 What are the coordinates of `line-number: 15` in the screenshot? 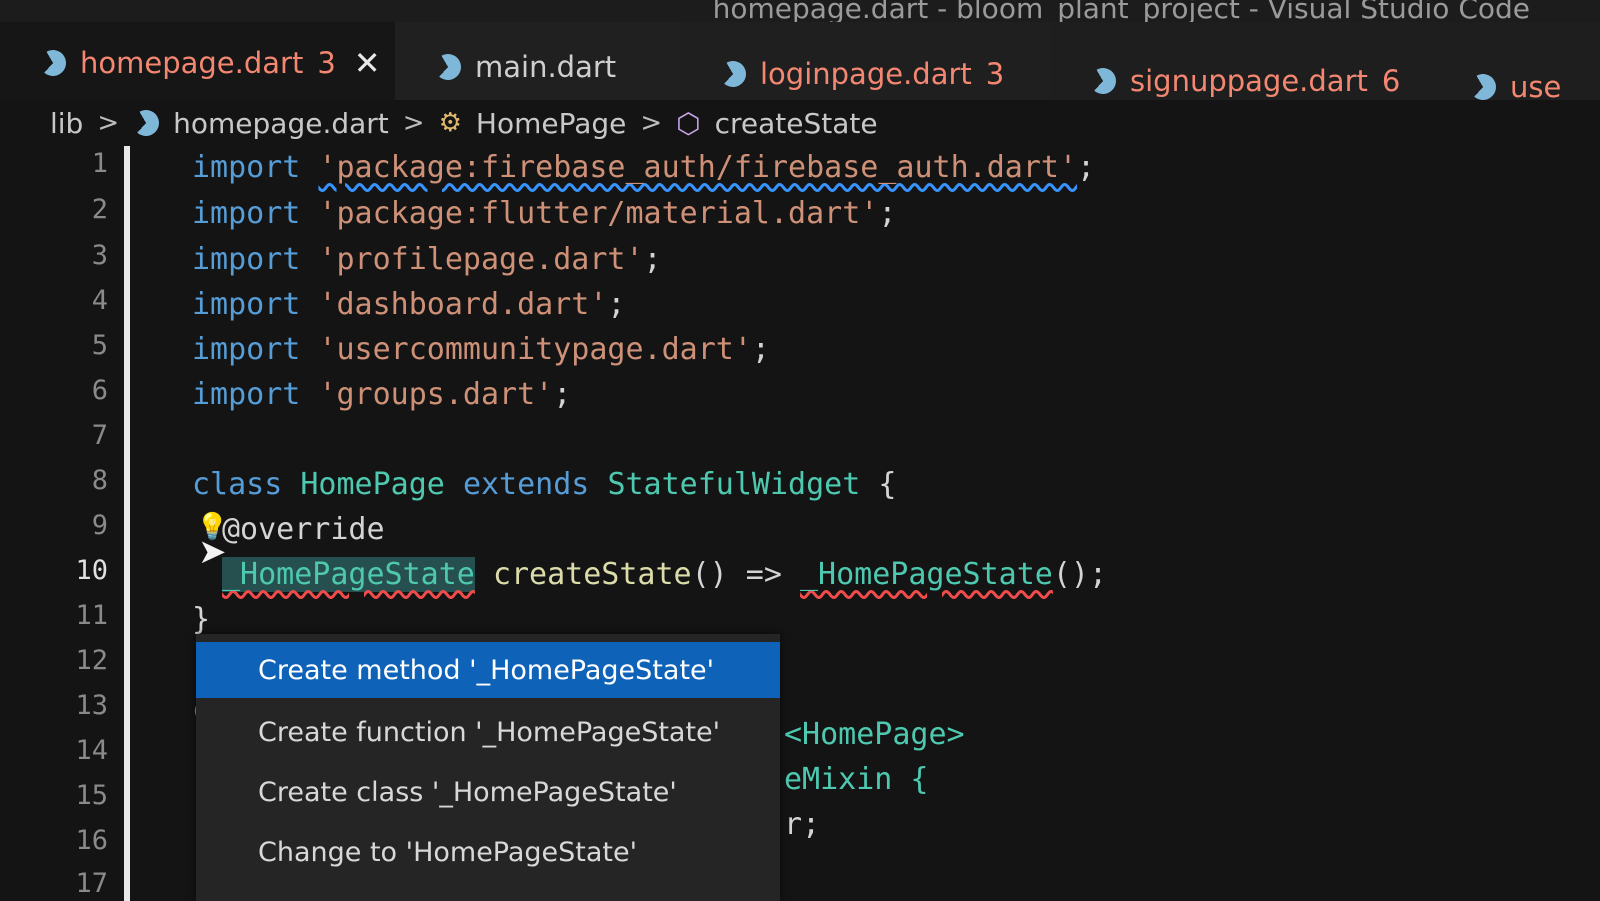 It's located at (91, 795).